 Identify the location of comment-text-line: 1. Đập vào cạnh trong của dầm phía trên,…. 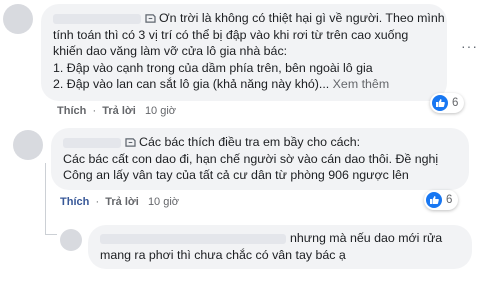
(213, 67).